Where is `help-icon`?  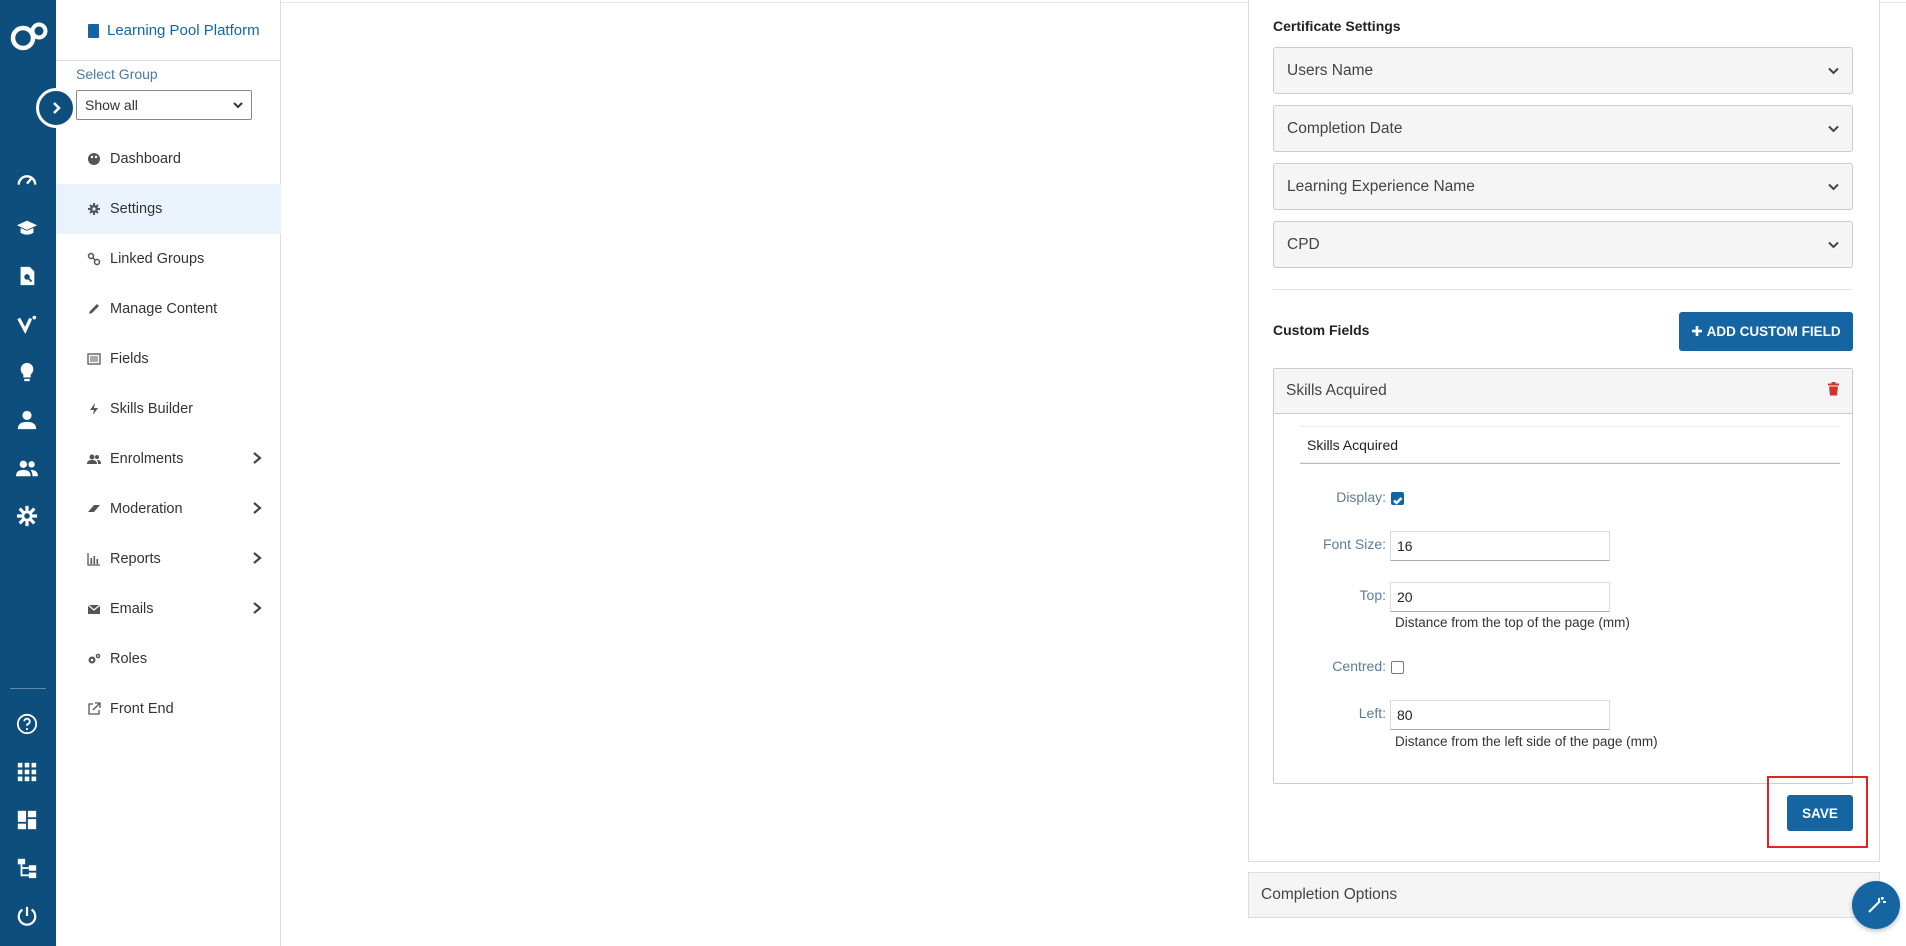 help-icon is located at coordinates (27, 724).